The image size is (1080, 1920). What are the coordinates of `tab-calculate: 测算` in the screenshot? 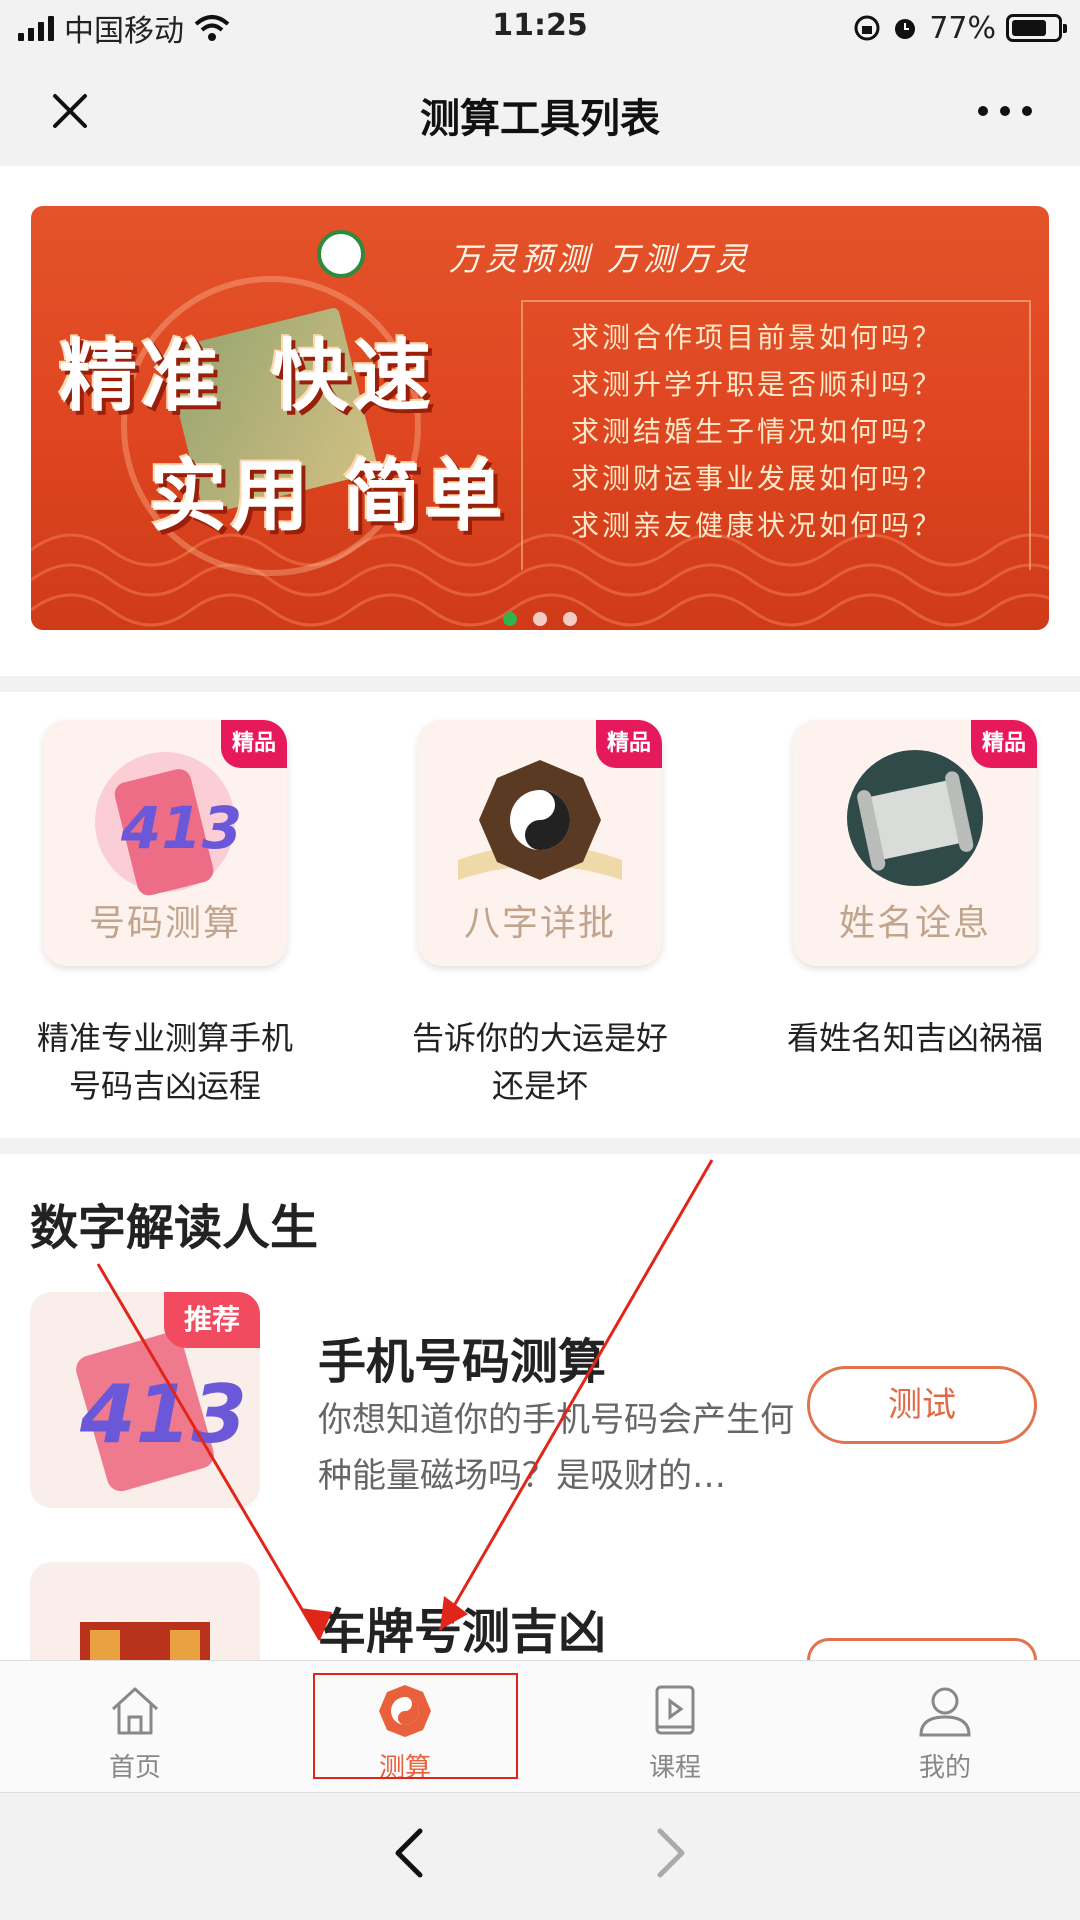 It's located at (405, 1727).